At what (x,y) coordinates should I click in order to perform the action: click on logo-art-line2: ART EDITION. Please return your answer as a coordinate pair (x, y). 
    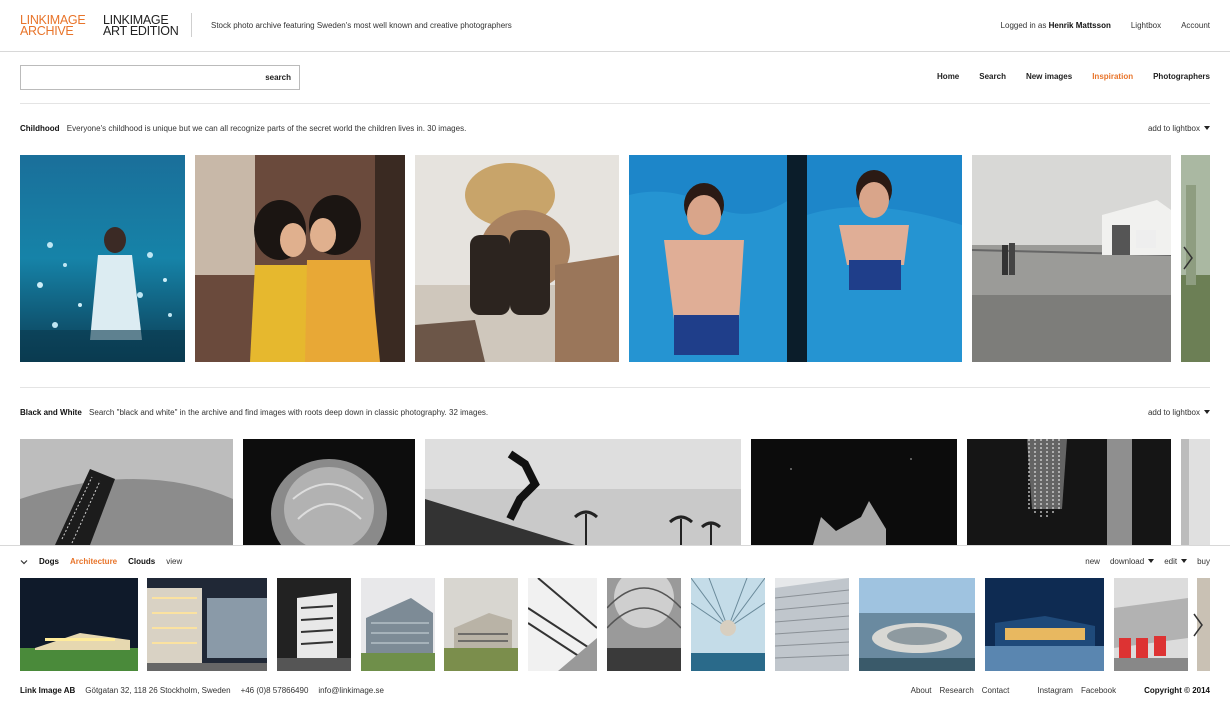
    Looking at the image, I should click on (141, 31).